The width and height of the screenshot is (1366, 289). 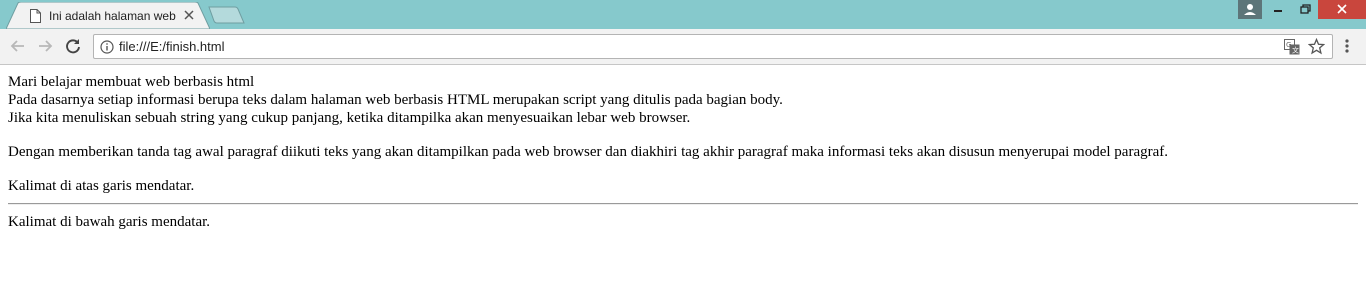 I want to click on tab-title: Ini adalah halaman web, so click(x=112, y=16).